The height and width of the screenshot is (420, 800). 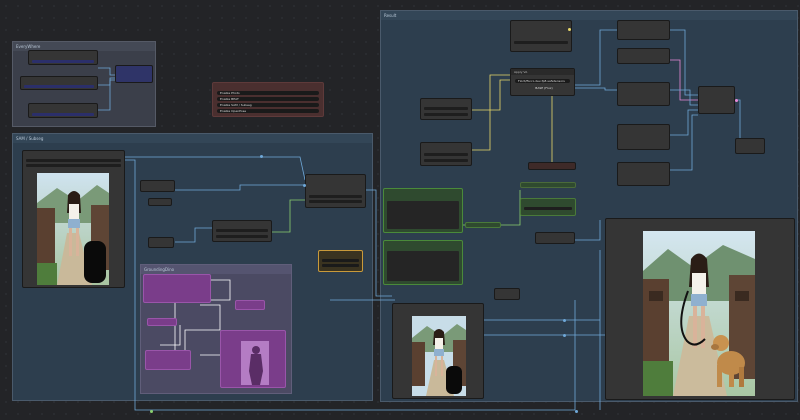 What do you see at coordinates (643, 56) in the screenshot?
I see `node-result-r2` at bounding box center [643, 56].